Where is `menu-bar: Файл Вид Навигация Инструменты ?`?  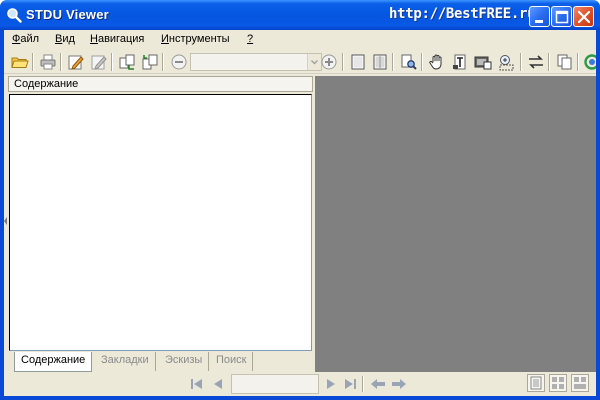 menu-bar: Файл Вид Навигация Инструменты ? is located at coordinates (300, 40).